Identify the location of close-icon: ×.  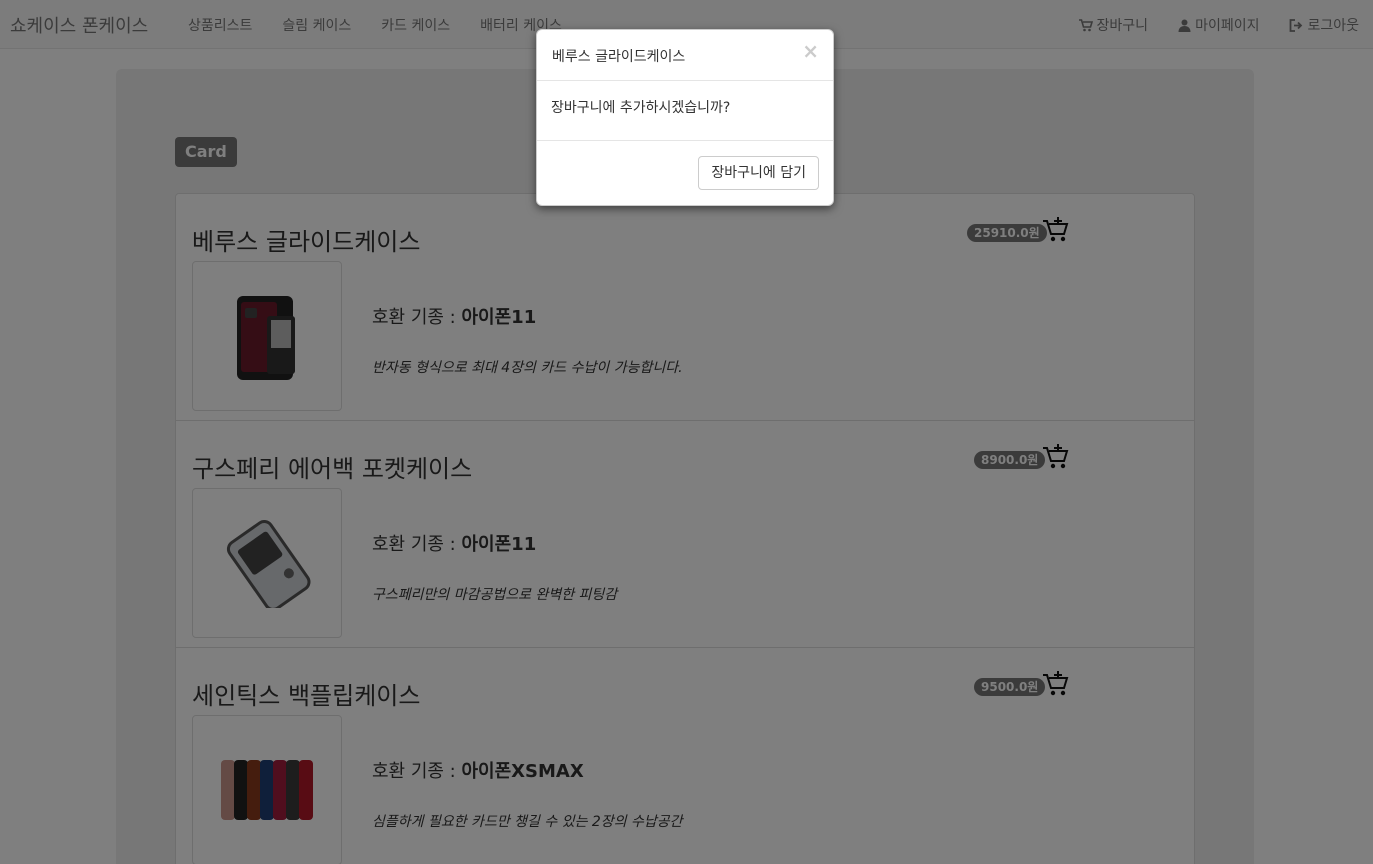
(810, 51).